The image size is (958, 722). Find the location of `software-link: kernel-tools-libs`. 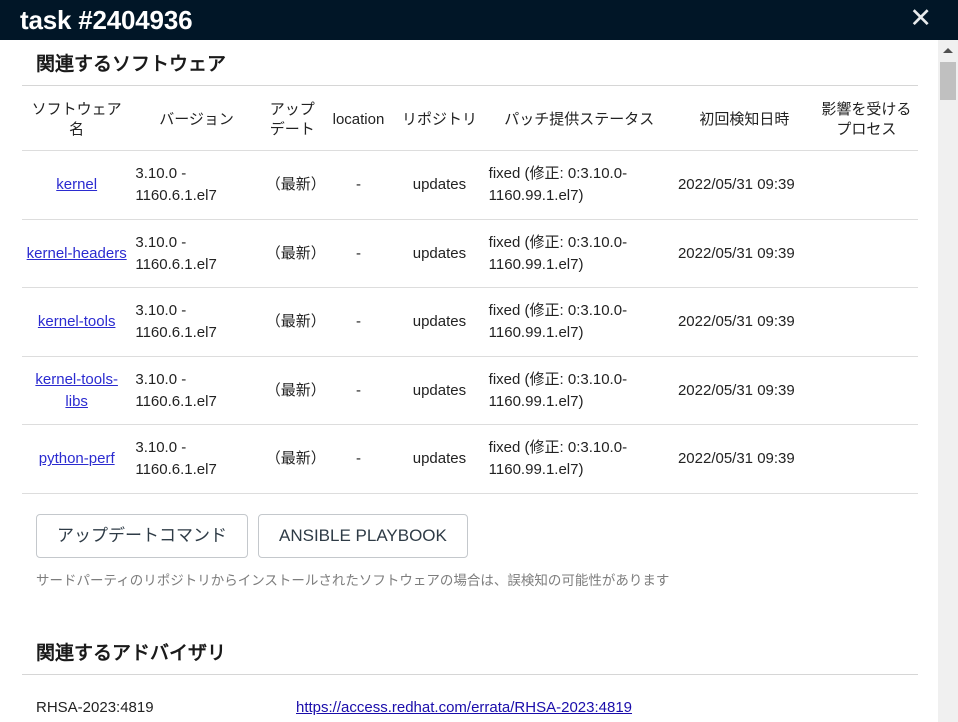

software-link: kernel-tools-libs is located at coordinates (76, 390).